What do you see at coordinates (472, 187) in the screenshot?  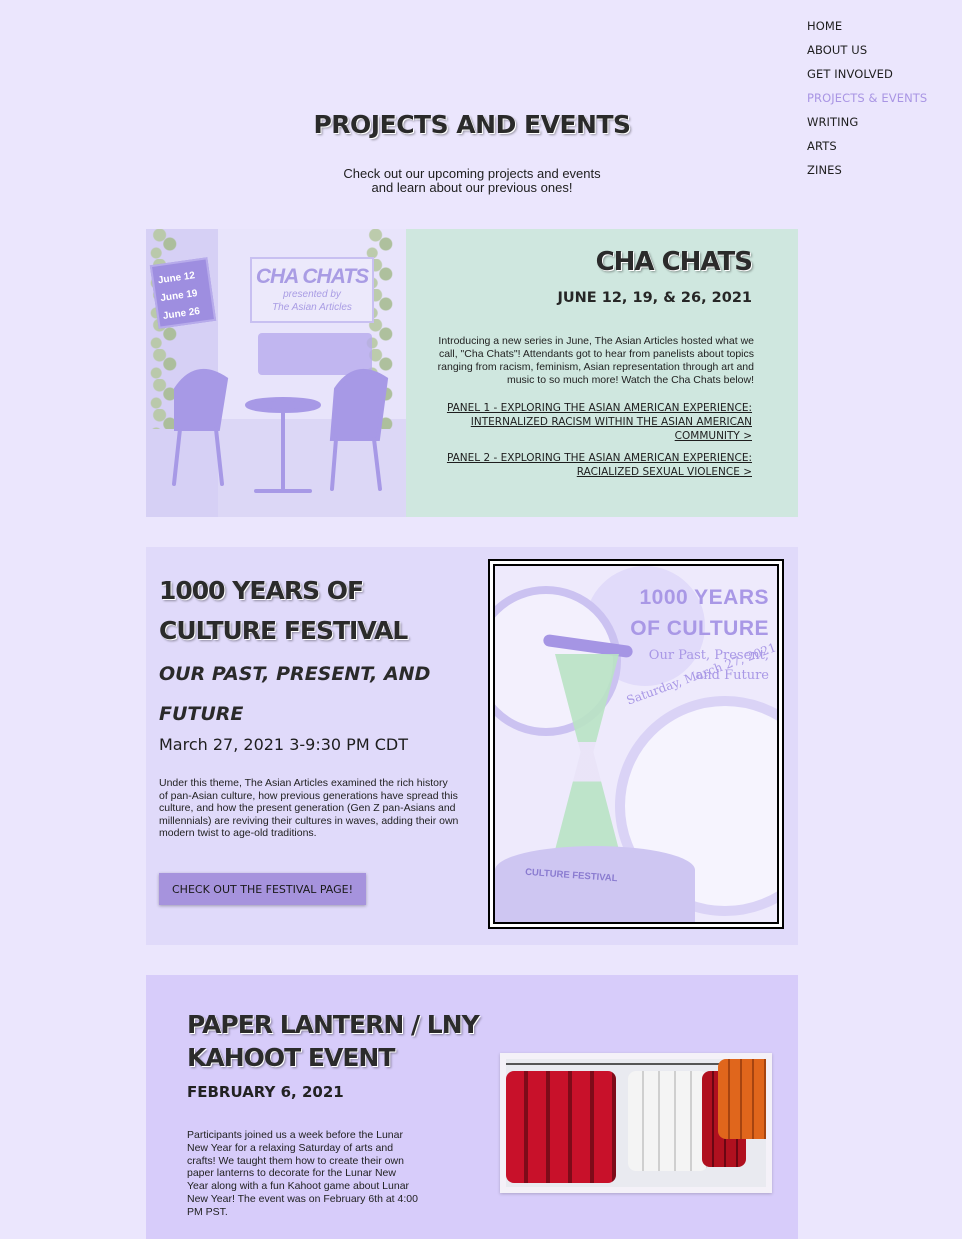 I see `intro-line-2: and learn about our previous ones!` at bounding box center [472, 187].